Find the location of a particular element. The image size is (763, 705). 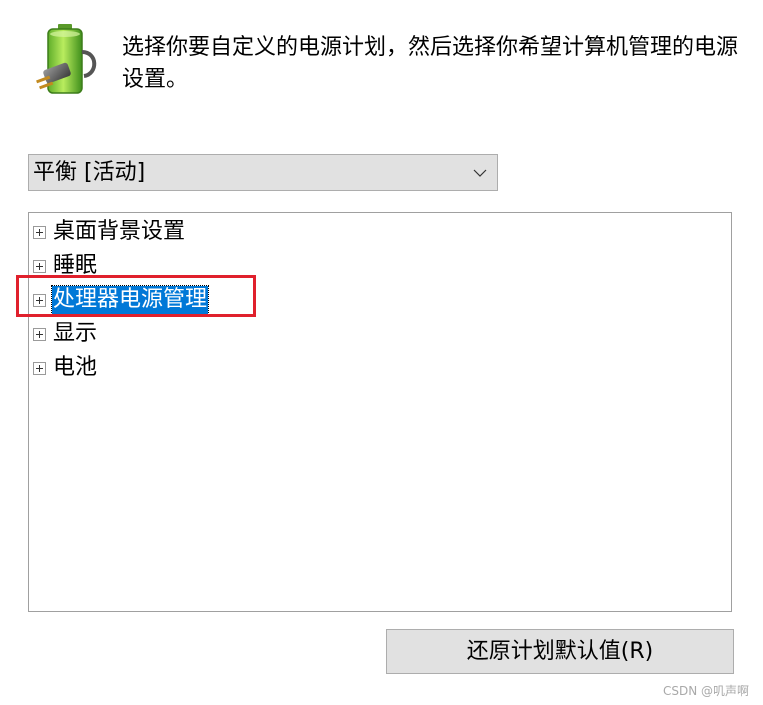

tree-item-battery: 电池 is located at coordinates (65, 368).